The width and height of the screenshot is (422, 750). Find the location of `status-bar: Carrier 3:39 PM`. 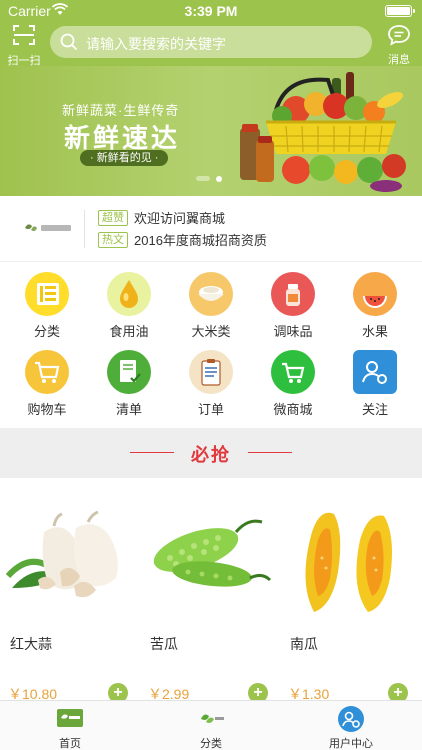

status-bar: Carrier 3:39 PM is located at coordinates (211, 11).